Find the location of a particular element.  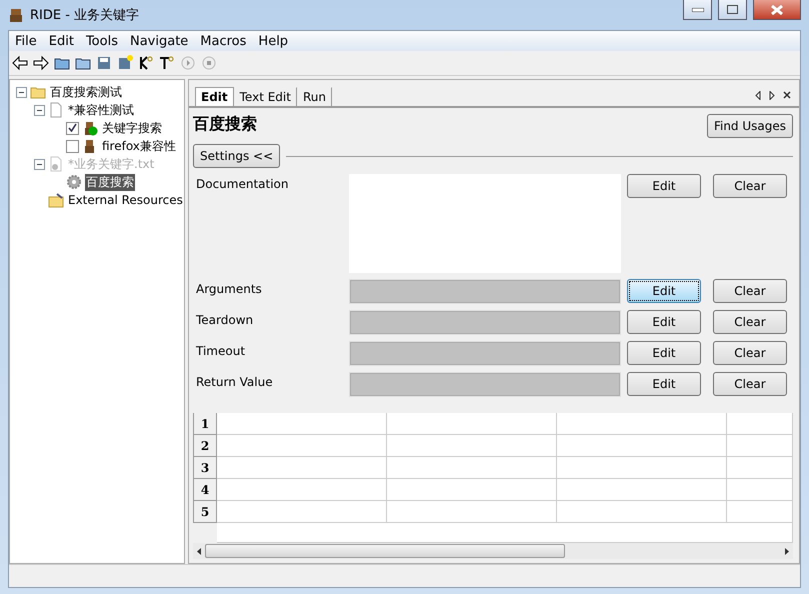

tab: Text Edit is located at coordinates (265, 96).